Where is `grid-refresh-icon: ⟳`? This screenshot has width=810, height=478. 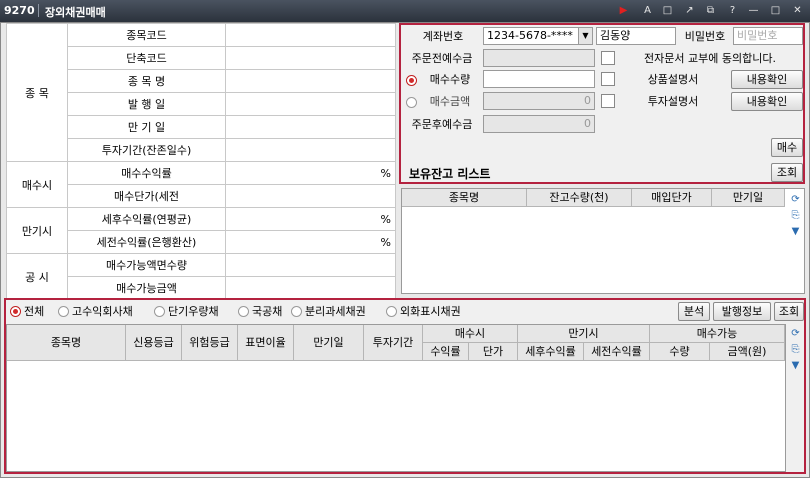 grid-refresh-icon: ⟳ is located at coordinates (795, 333).